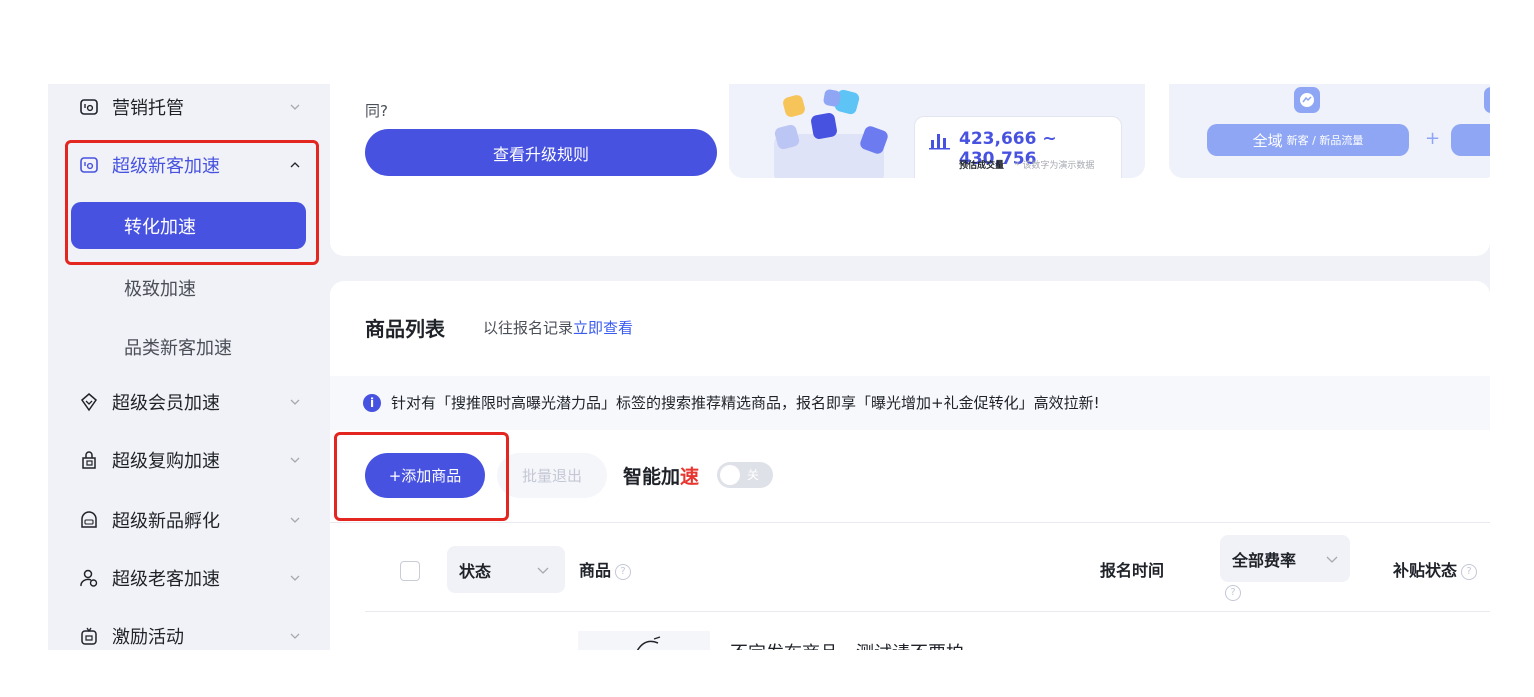 The height and width of the screenshot is (697, 1534). Describe the element at coordinates (1018, 147) in the screenshot. I see `estimated-sales-box: 423,666 ~ 430,756 预估成交量 * 该数字为演示数据` at that location.